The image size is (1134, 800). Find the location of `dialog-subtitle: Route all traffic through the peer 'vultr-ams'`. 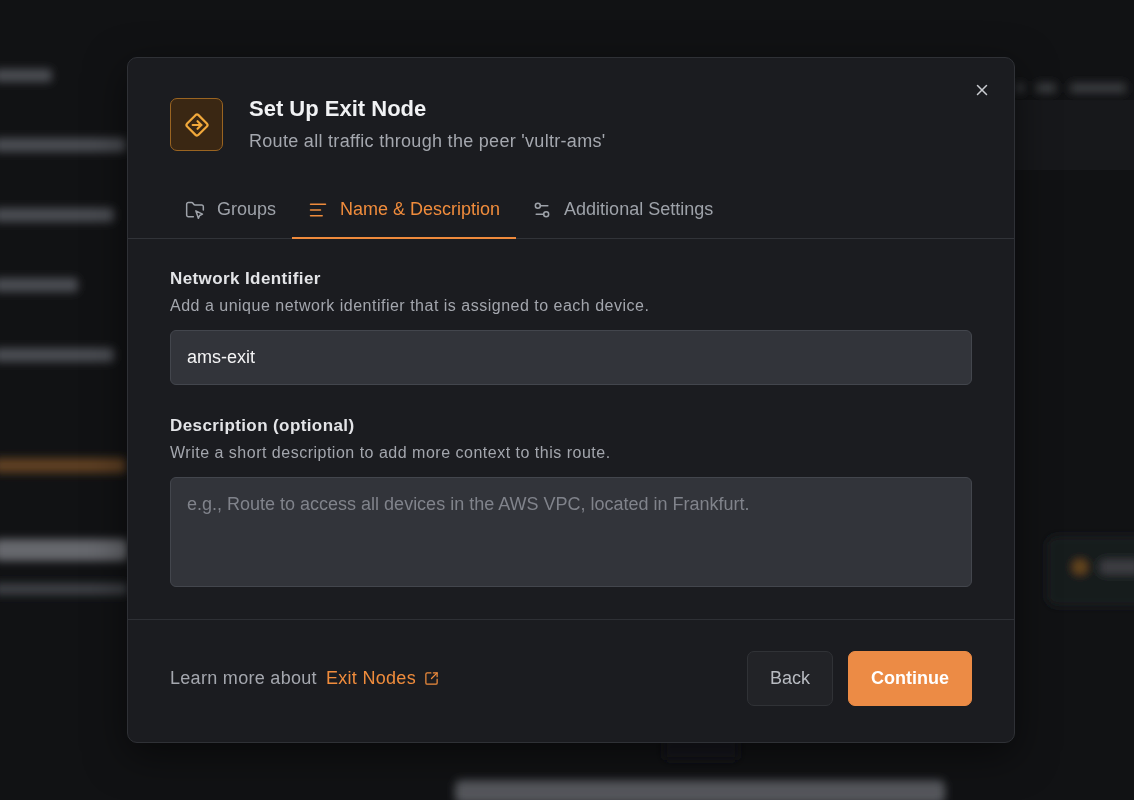

dialog-subtitle: Route all traffic through the peer 'vultr-ams' is located at coordinates (427, 141).